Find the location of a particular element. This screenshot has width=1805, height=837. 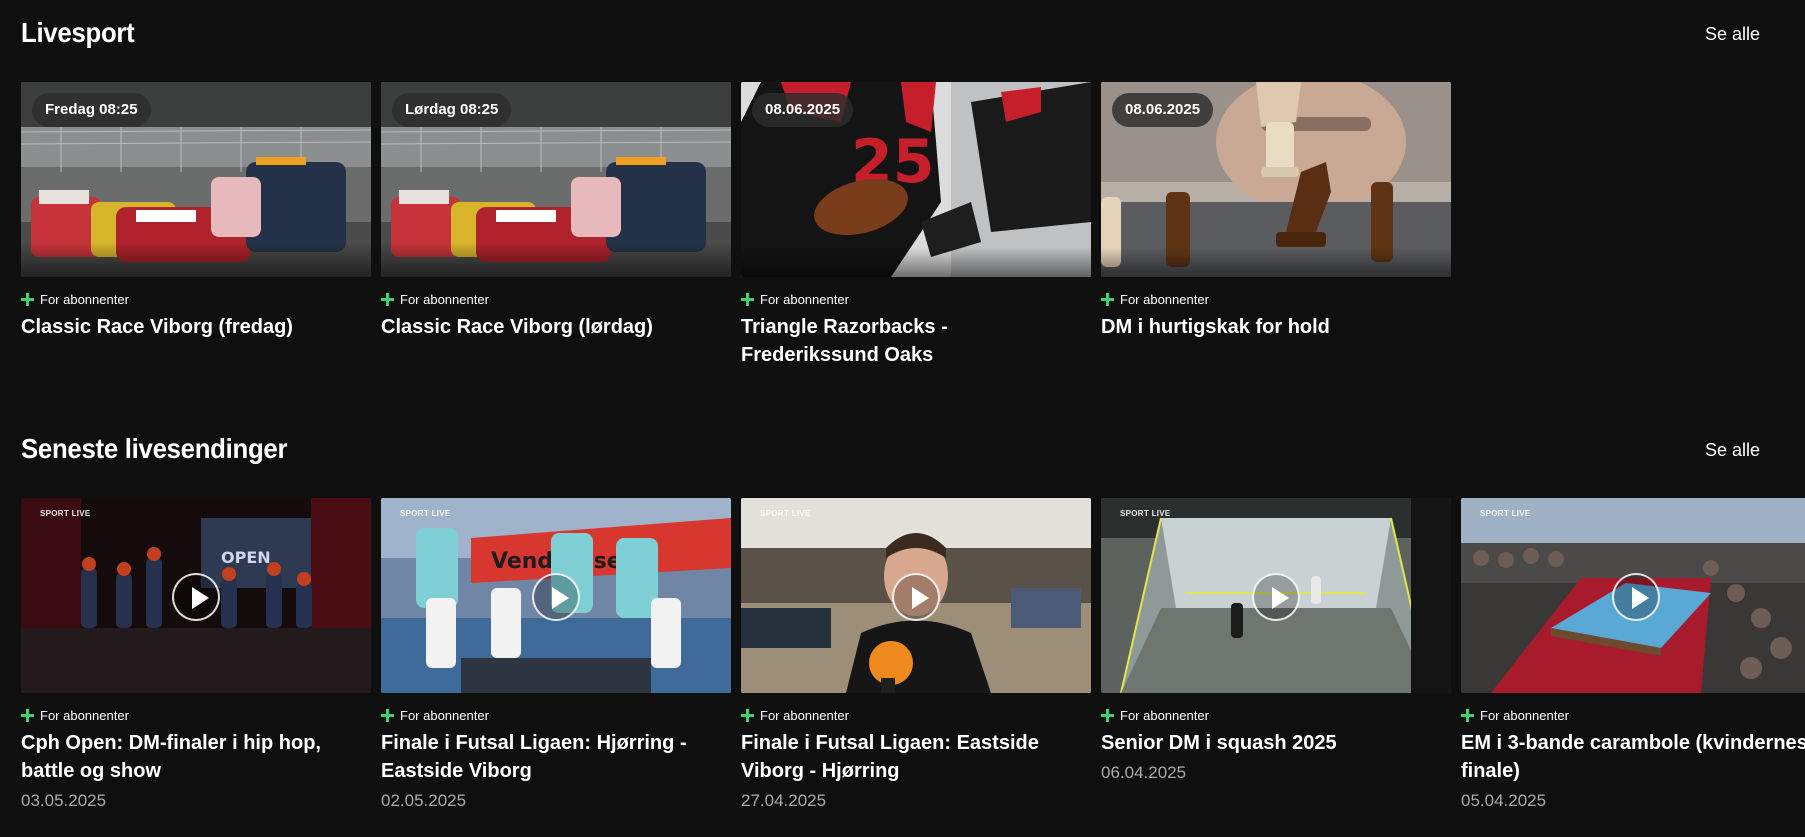

futsal-thumbnail: Vendsyssel SPORT LIVE is located at coordinates (556, 595).